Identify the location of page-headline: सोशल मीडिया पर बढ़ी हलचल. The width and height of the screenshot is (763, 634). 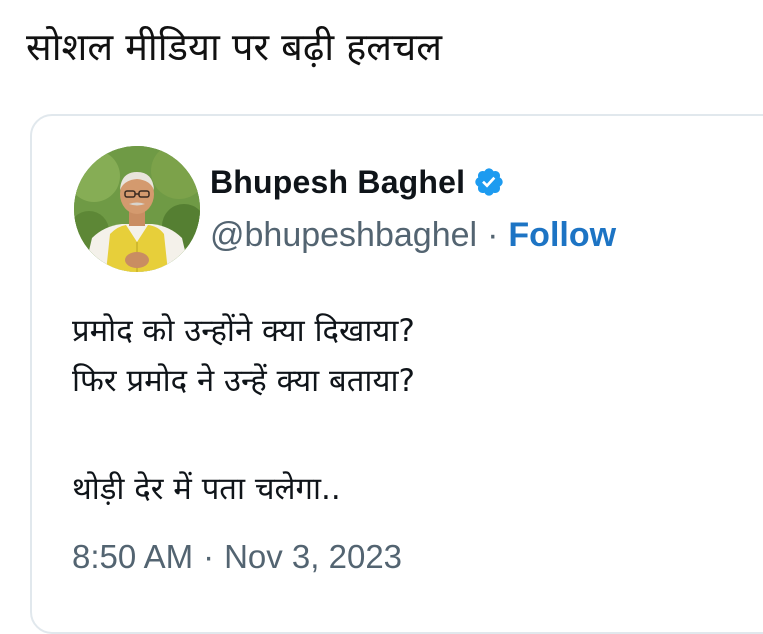
(234, 47).